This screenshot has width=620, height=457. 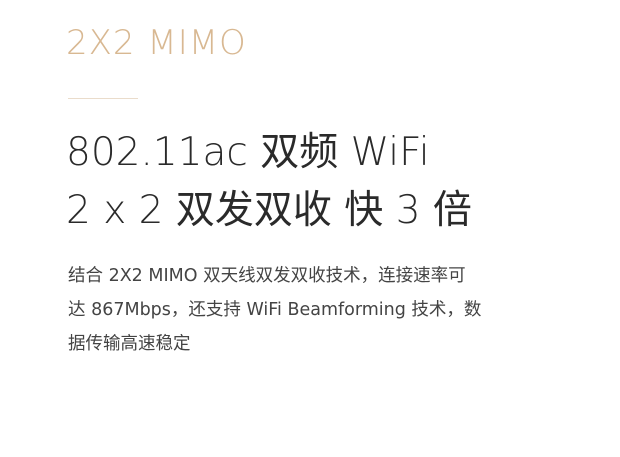 I want to click on description-line-1: 结合 2X2 MIMO 双天线双发双收技术，连接速率可, so click(x=267, y=276).